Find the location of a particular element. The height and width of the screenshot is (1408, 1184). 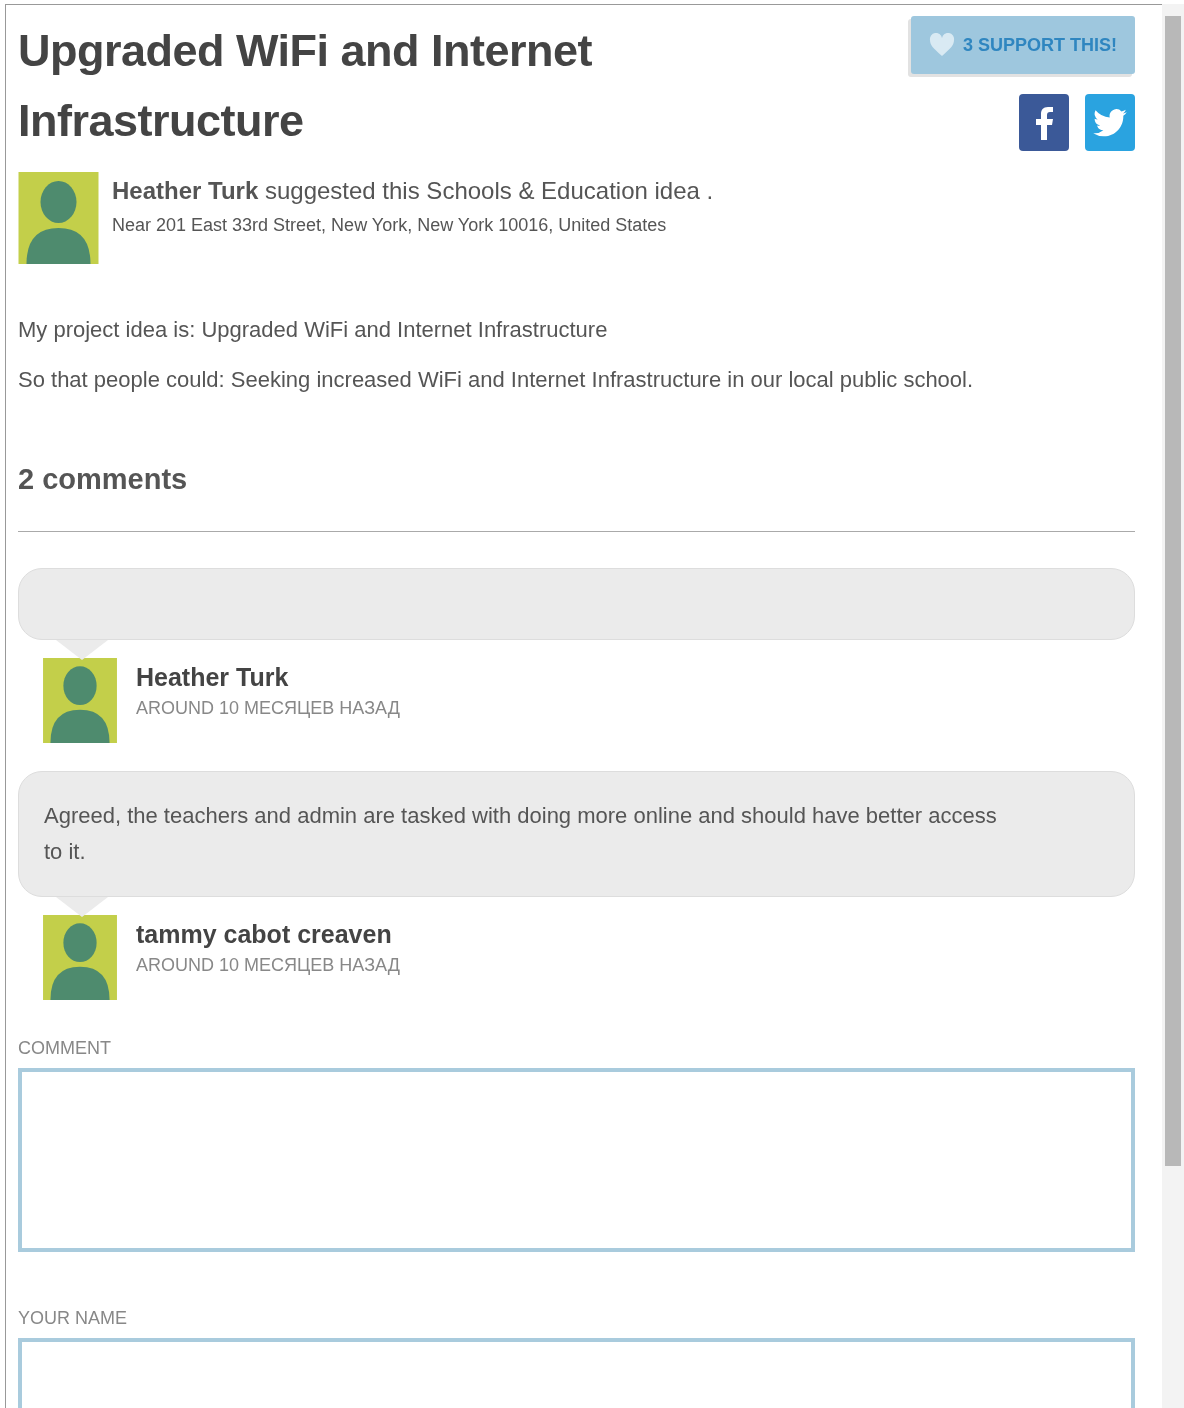

description-text: My project idea is: Upgraded WiFi and Internet Infrastructure is located at coordinates (313, 330).